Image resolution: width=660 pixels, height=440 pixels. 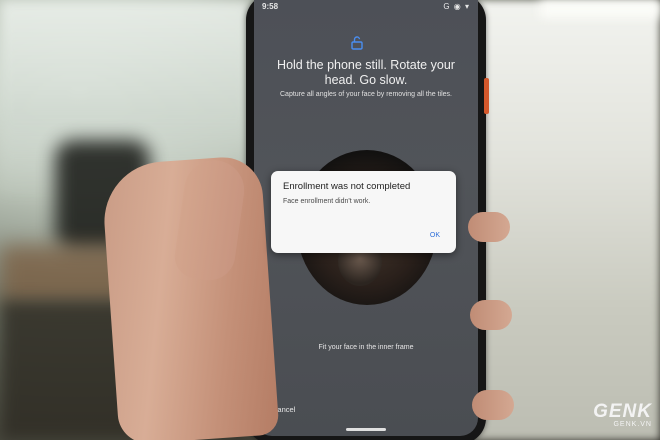 What do you see at coordinates (347, 186) in the screenshot?
I see `dialog-title: Enrollment was not completed` at bounding box center [347, 186].